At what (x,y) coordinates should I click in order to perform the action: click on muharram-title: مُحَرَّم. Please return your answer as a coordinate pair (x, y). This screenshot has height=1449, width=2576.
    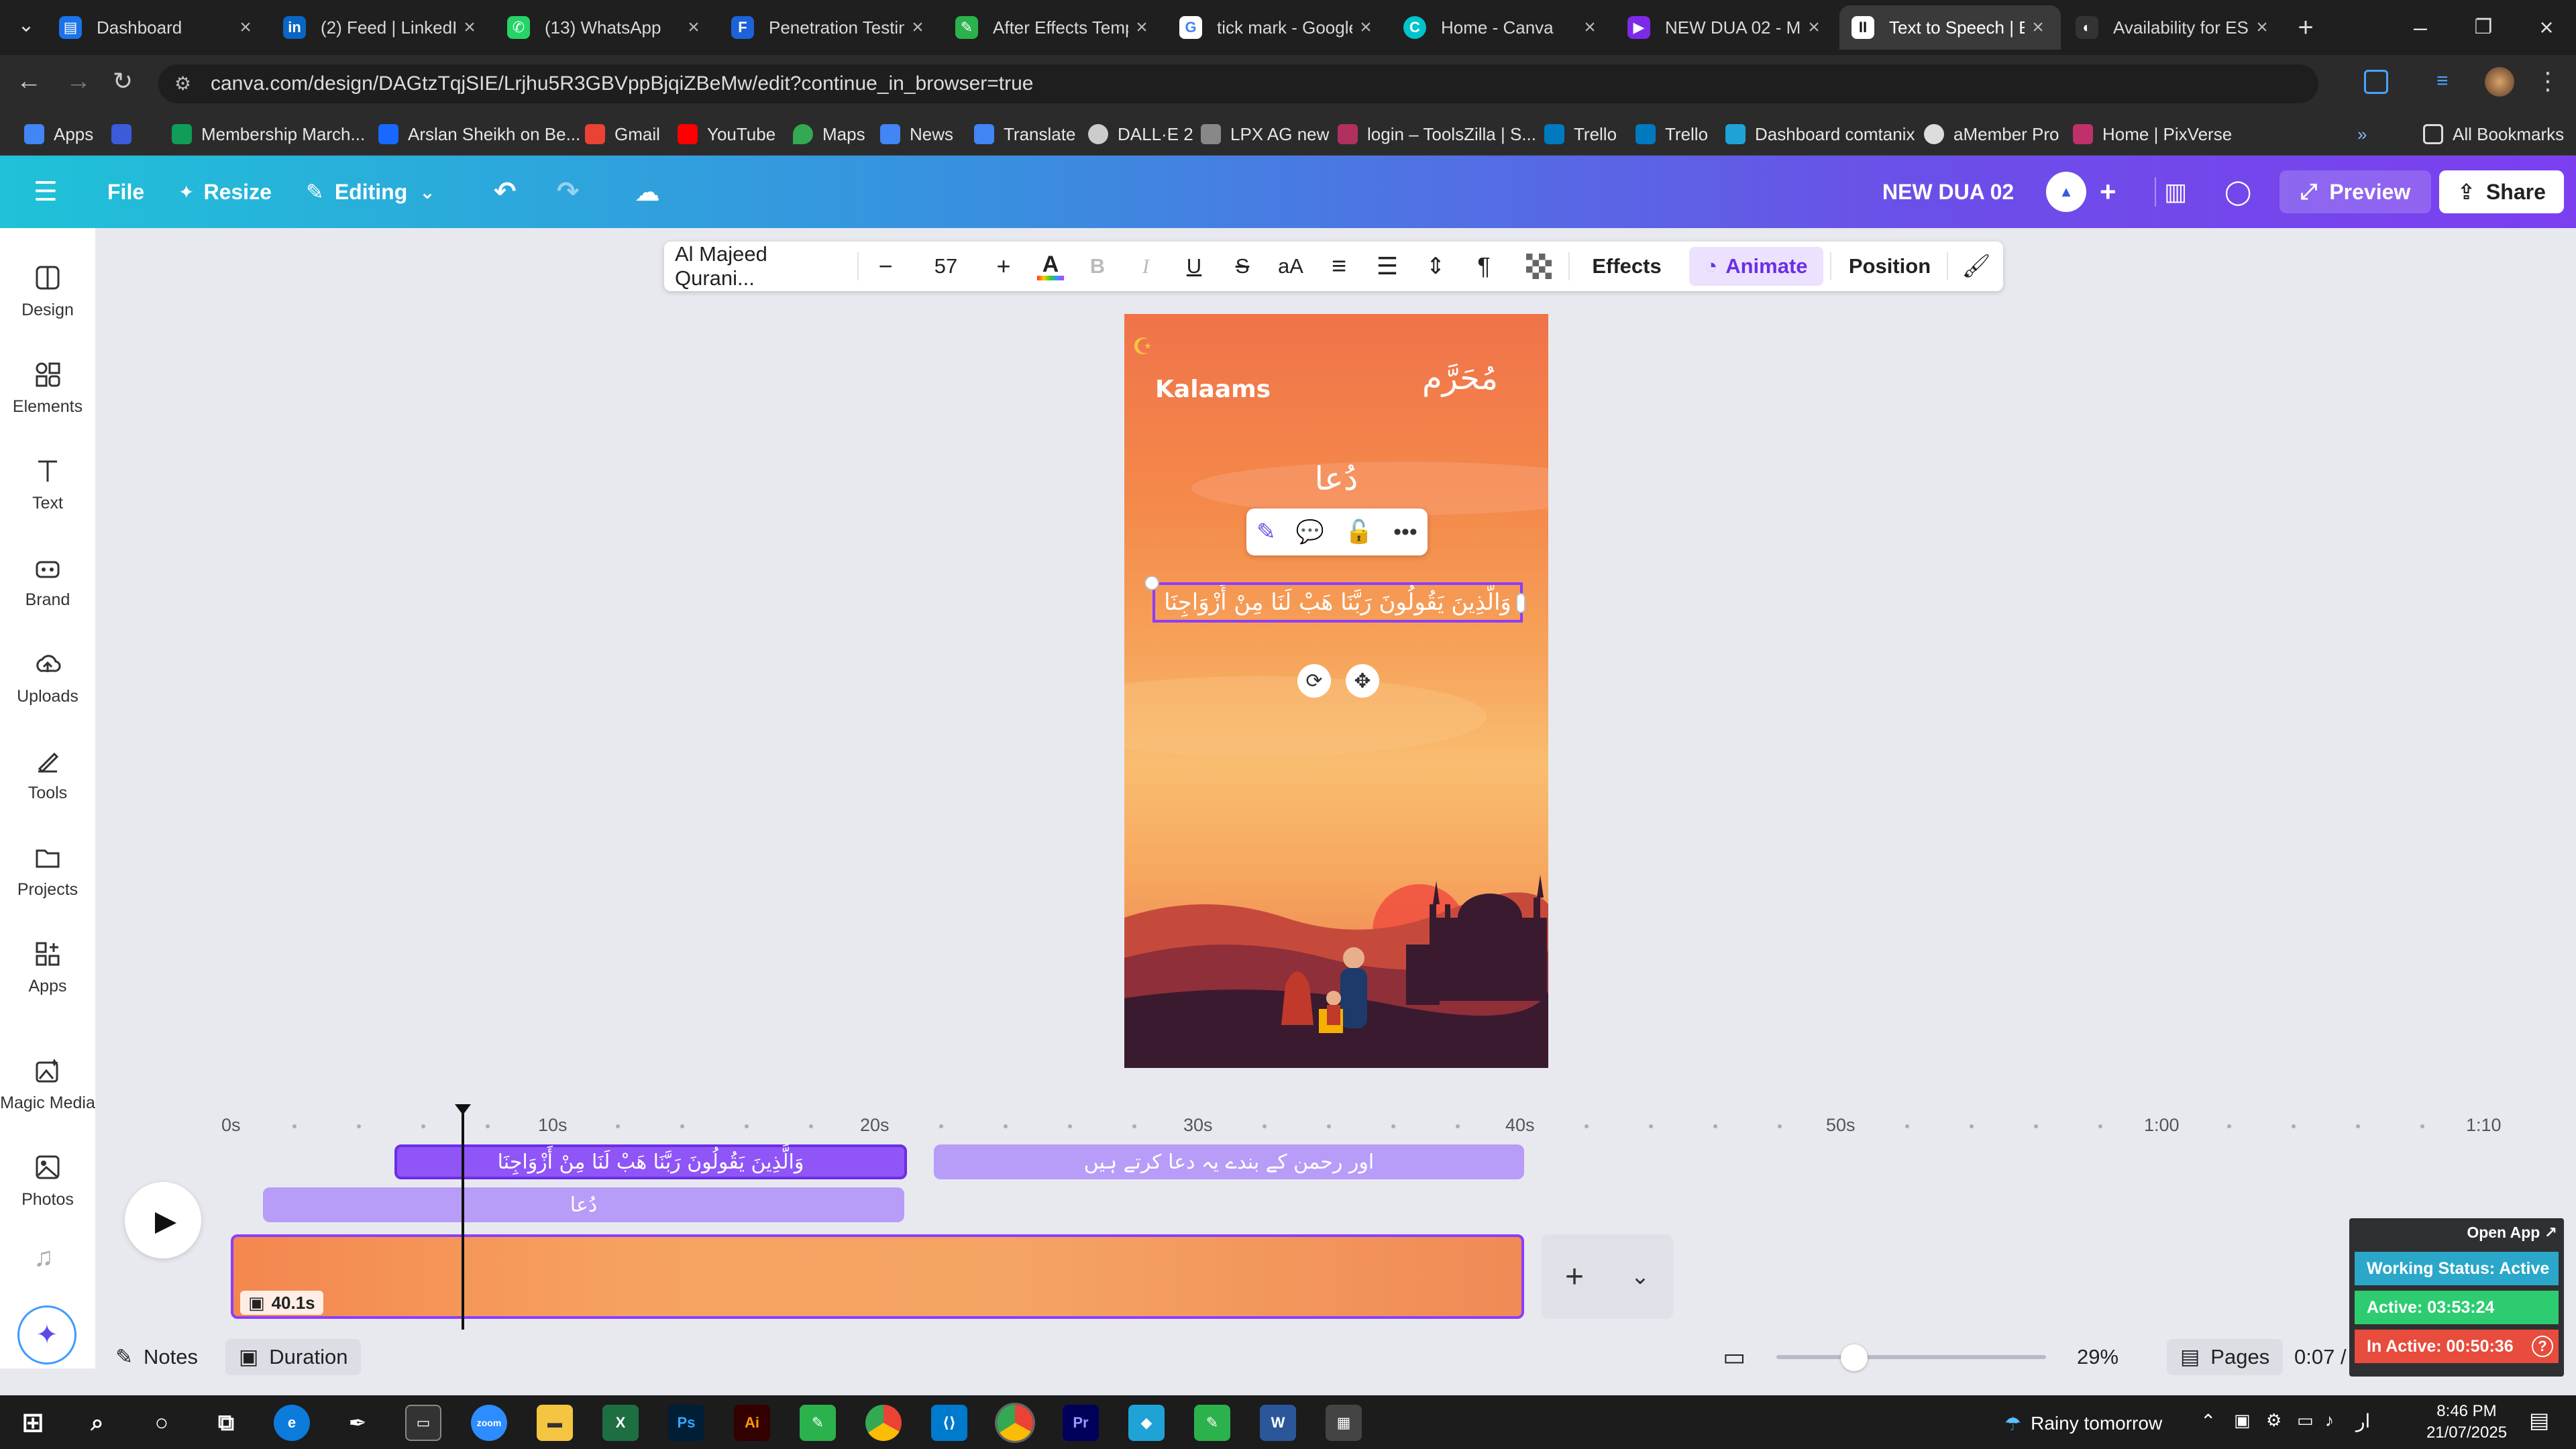
    Looking at the image, I should click on (1460, 378).